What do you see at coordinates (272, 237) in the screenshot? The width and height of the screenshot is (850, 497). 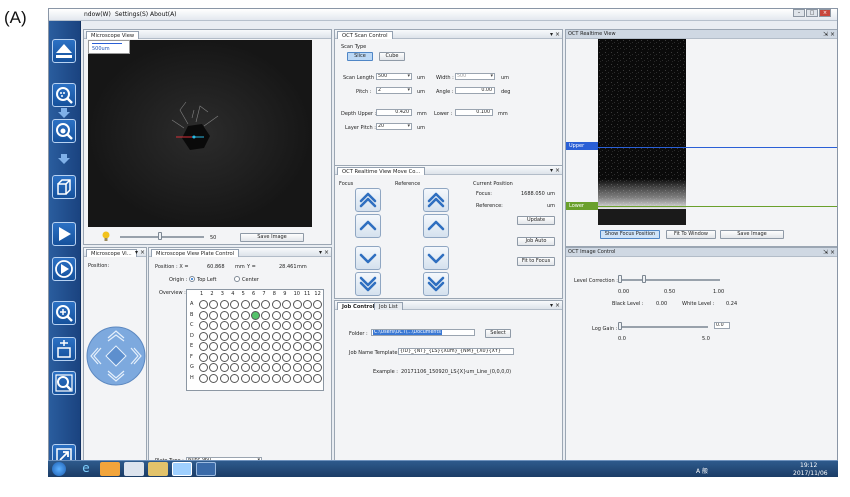 I see `save-image-button: Save Image` at bounding box center [272, 237].